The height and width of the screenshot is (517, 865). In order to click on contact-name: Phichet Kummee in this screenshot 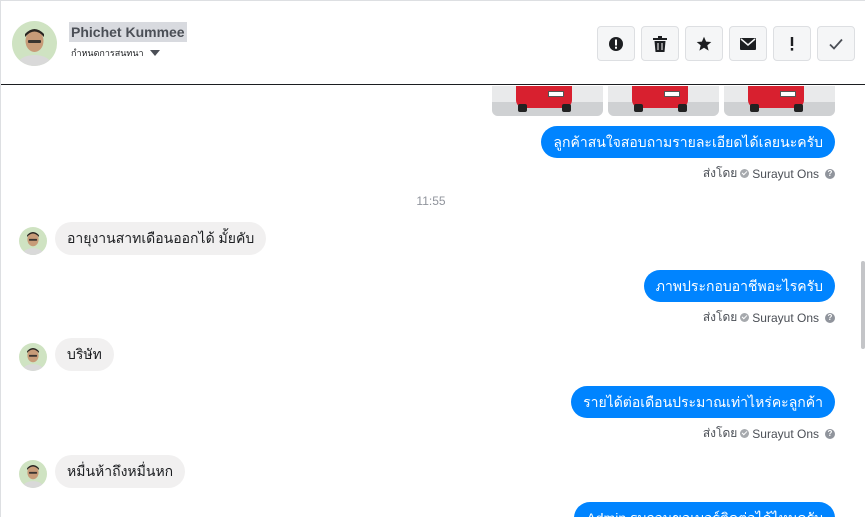, I will do `click(128, 32)`.